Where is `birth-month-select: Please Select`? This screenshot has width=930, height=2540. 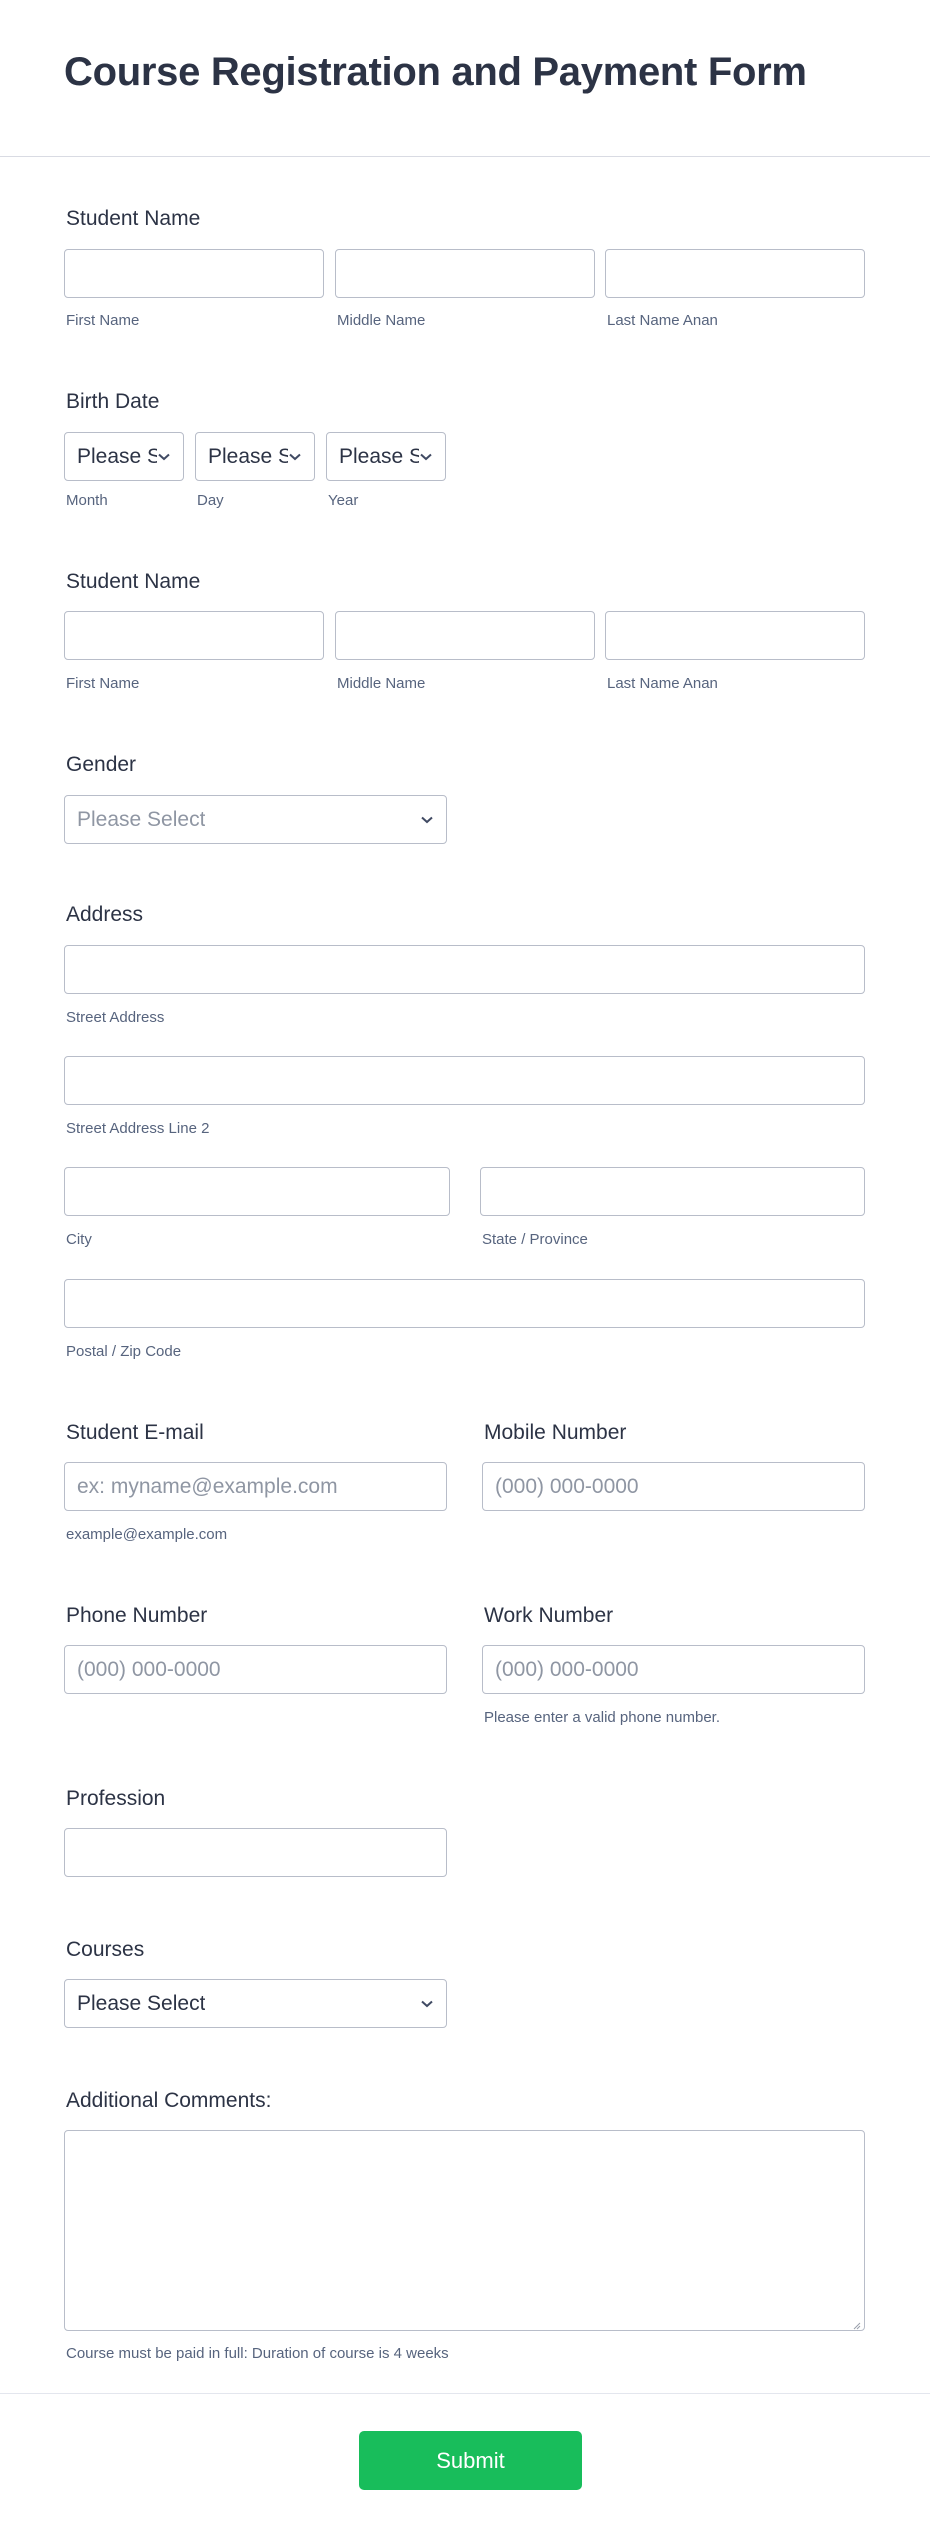 birth-month-select: Please Select is located at coordinates (124, 456).